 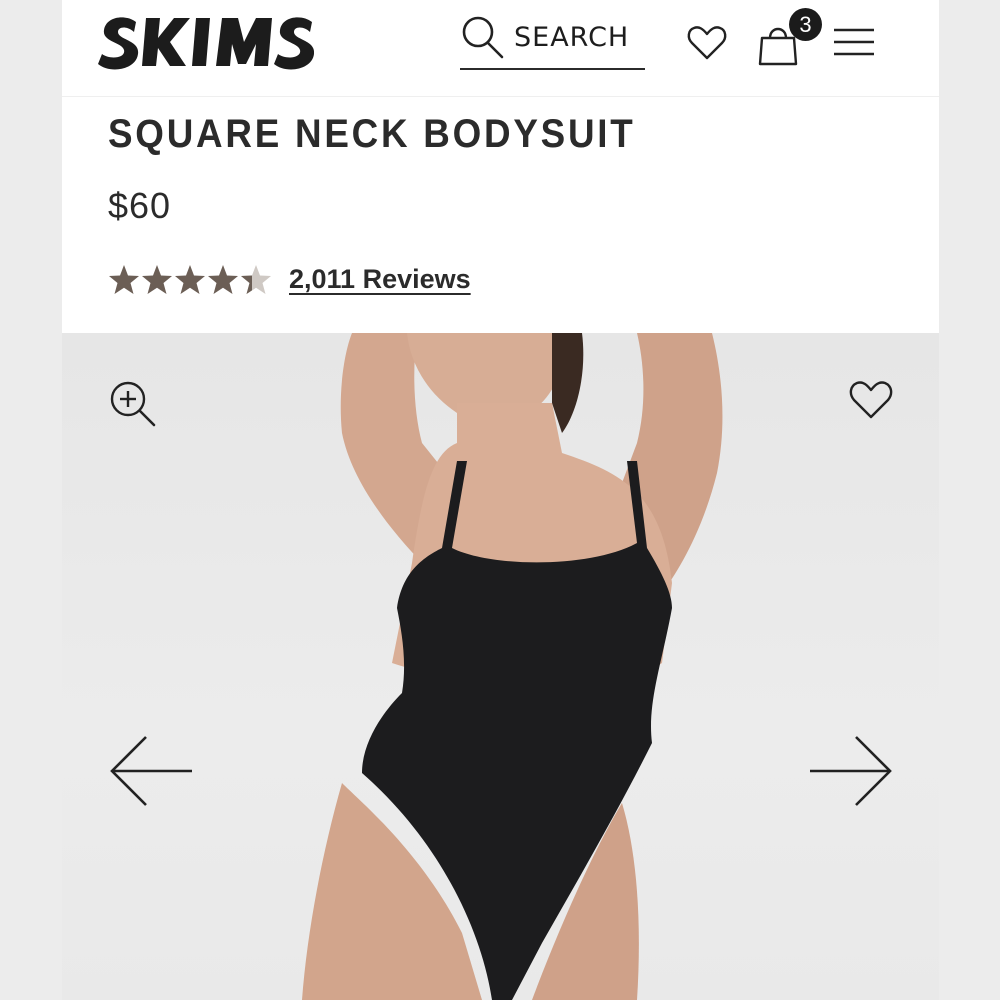 I want to click on star-rating-icon, so click(x=190, y=279).